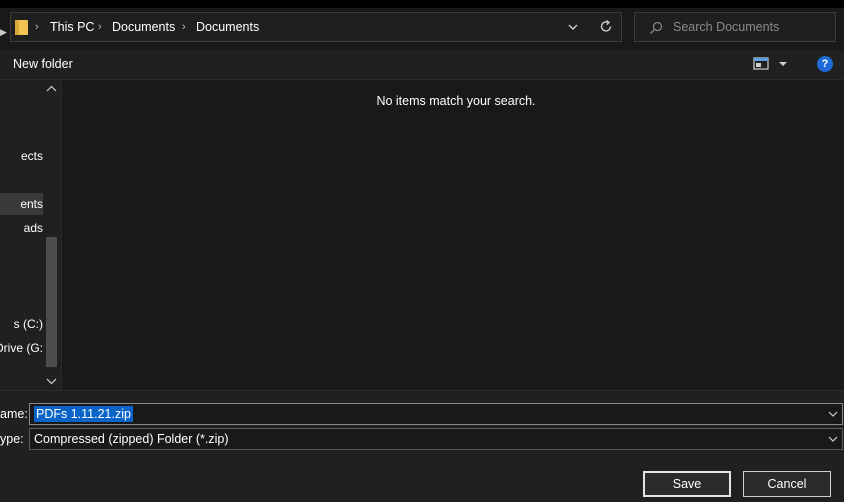 This screenshot has width=844, height=502. I want to click on file-name-field: PDFs 1.11.21.zip, so click(436, 414).